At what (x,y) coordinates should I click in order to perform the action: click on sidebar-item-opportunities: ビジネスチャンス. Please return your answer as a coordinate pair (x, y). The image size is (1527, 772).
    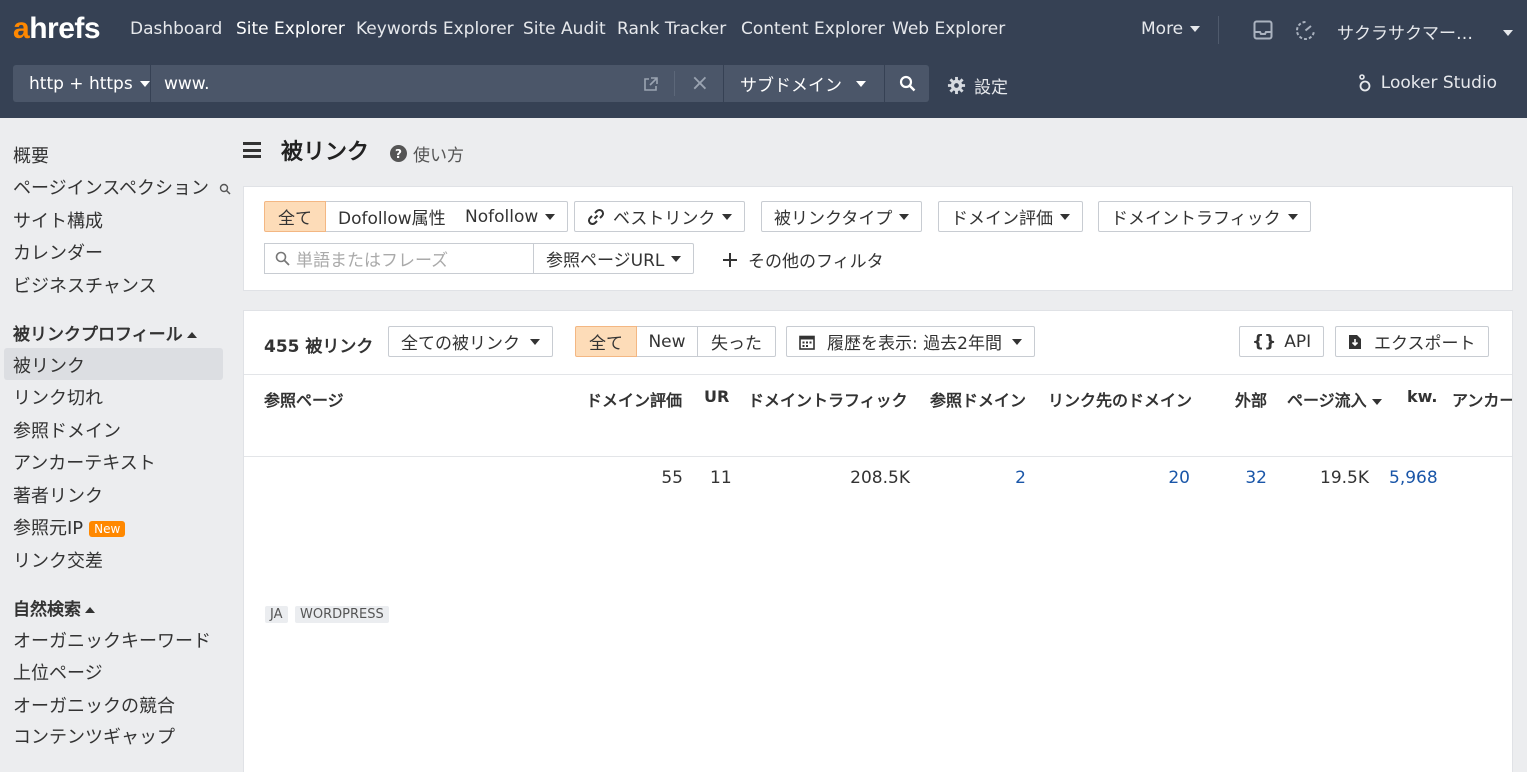
    Looking at the image, I should click on (84, 285).